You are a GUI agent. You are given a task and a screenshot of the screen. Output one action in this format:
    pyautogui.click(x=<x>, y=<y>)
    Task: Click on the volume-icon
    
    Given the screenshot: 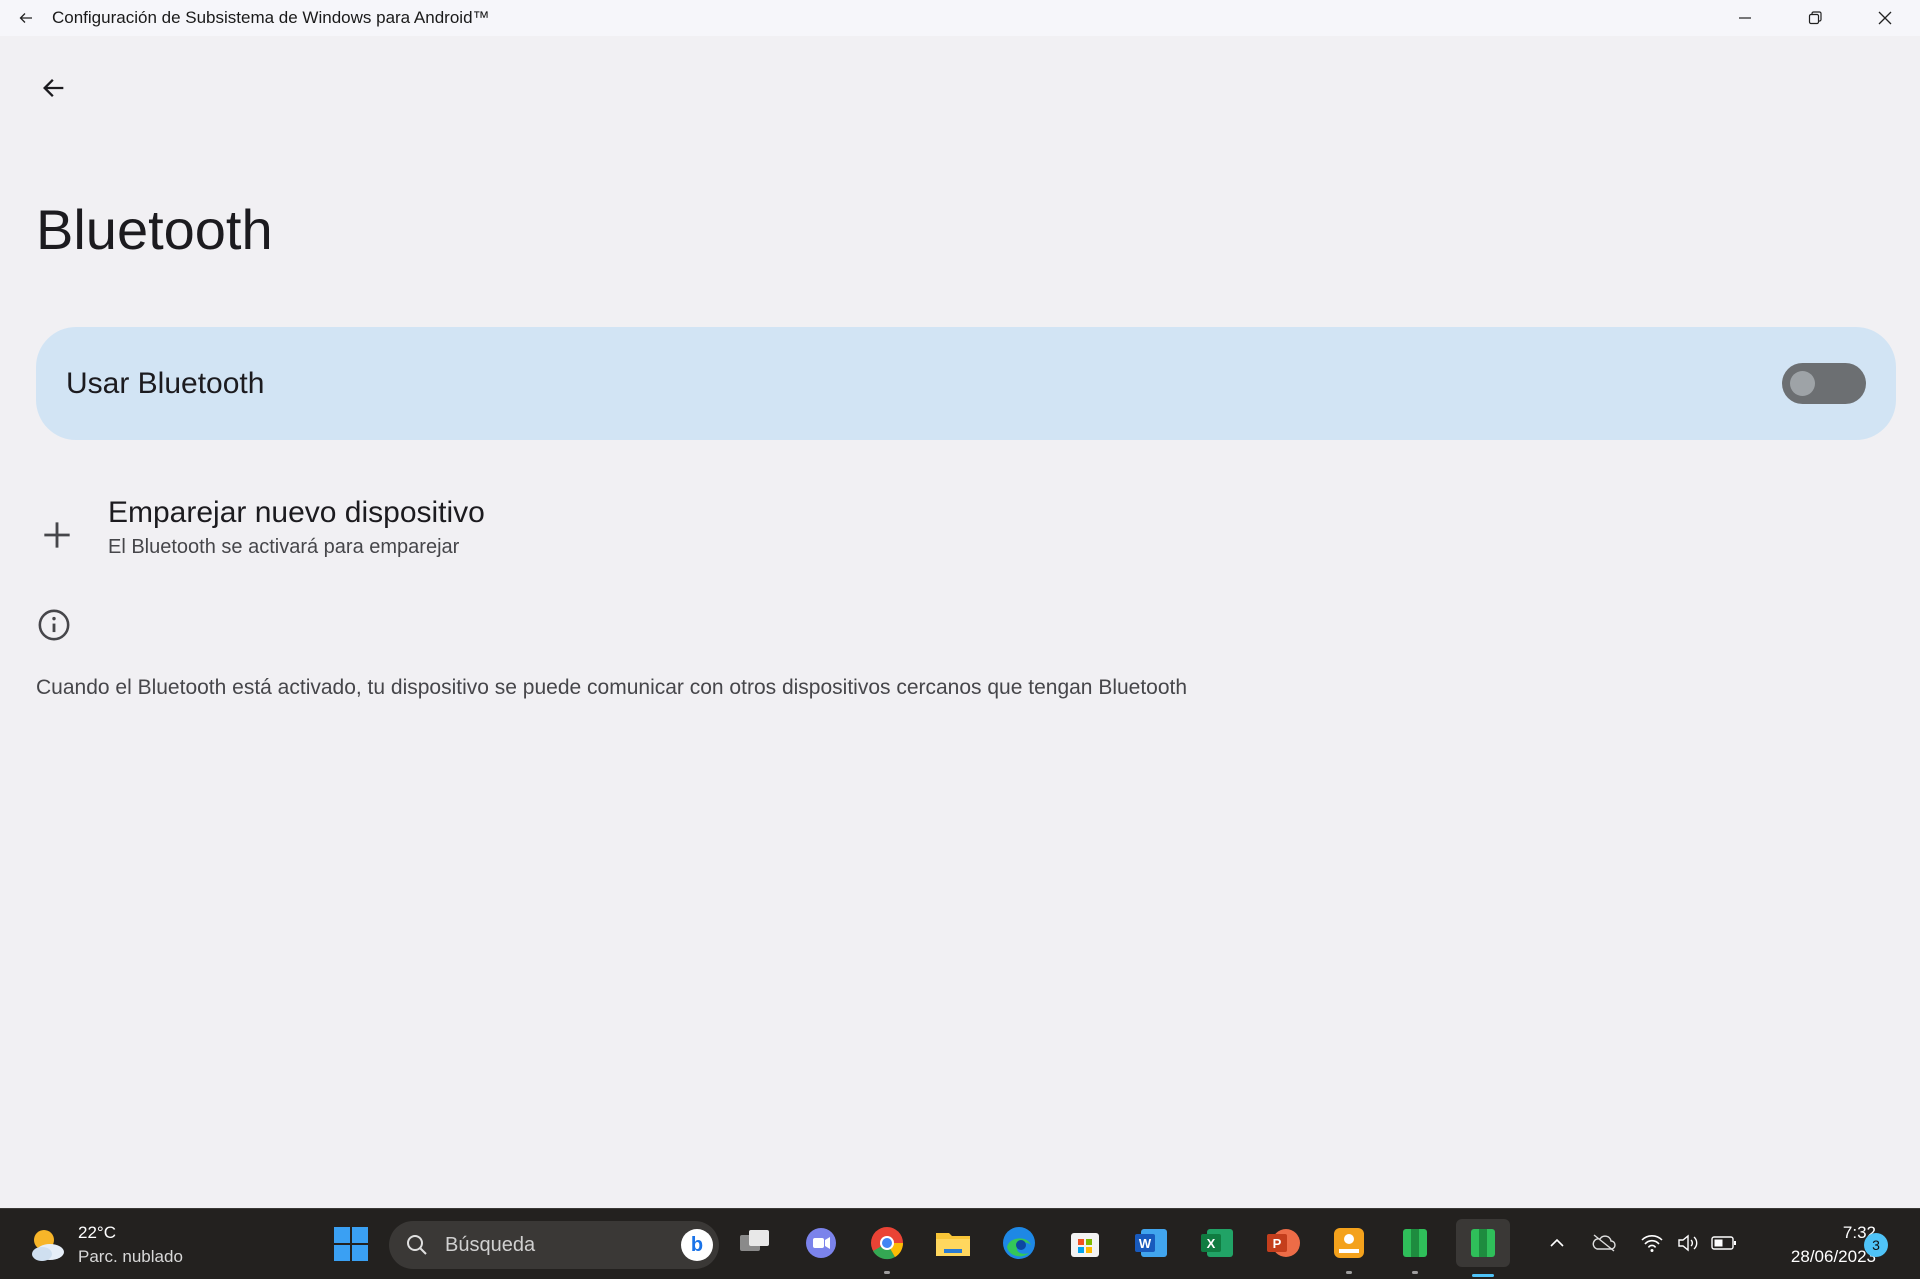 What is the action you would take?
    pyautogui.click(x=1688, y=1243)
    